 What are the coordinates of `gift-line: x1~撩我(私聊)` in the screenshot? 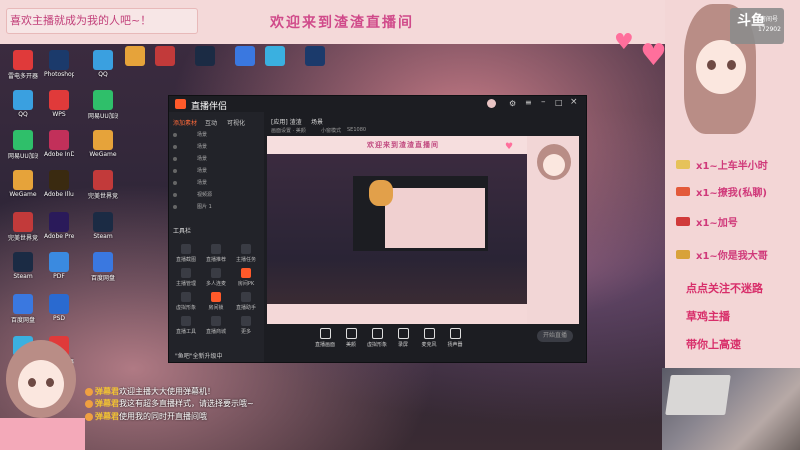 It's located at (731, 193).